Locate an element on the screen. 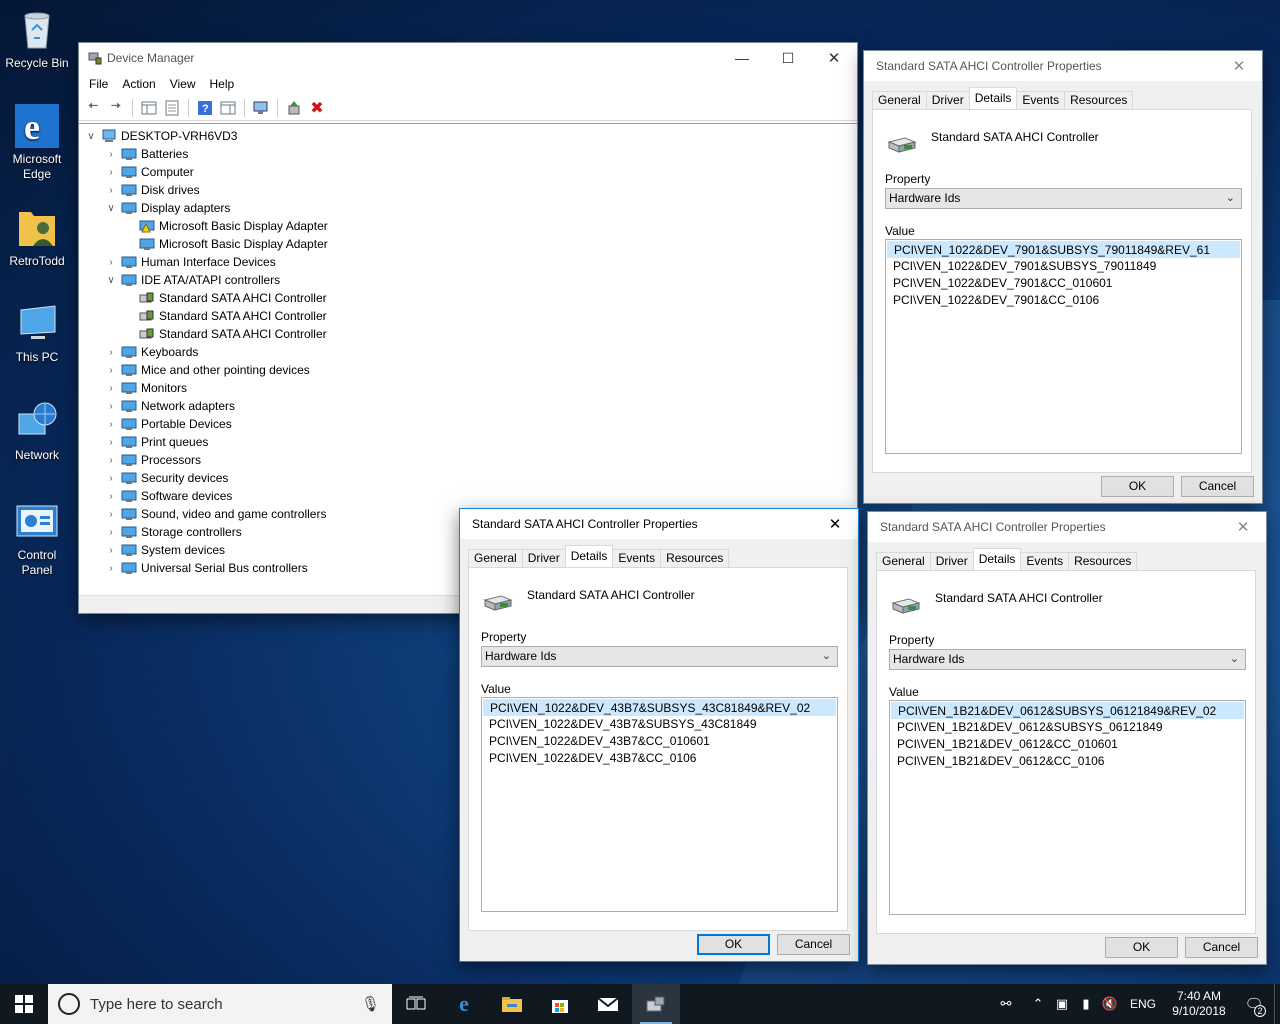 This screenshot has height=1024, width=1280. back-arrow-icon: 🠄 is located at coordinates (93, 108).